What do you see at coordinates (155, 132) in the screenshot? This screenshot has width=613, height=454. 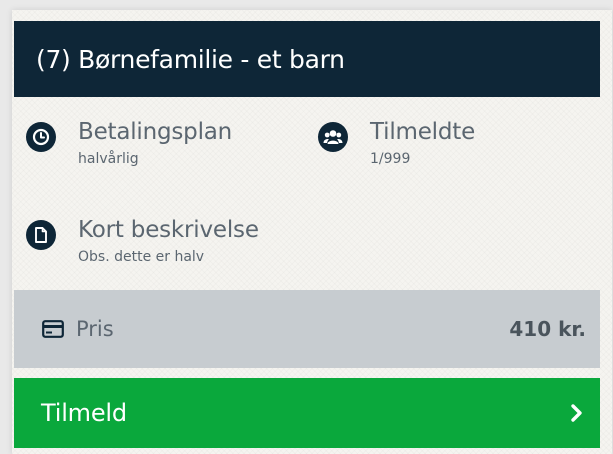 I see `payment-plan-label: Betalingsplan` at bounding box center [155, 132].